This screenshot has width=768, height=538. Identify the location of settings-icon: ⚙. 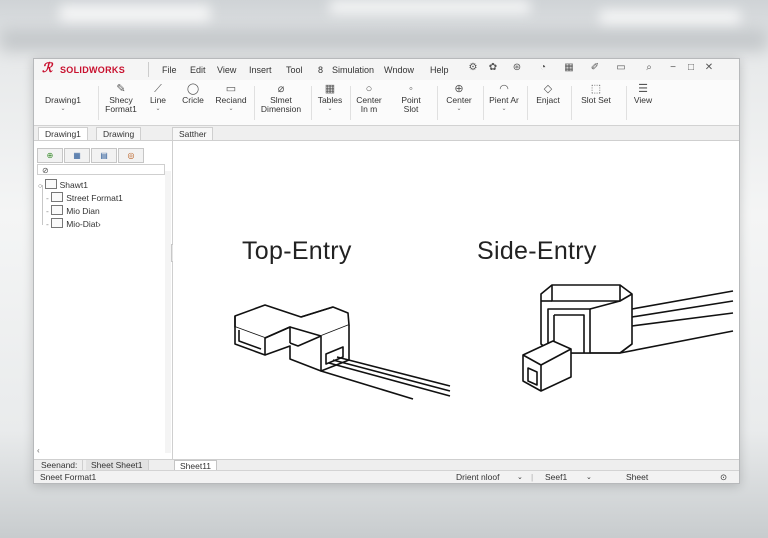
(473, 67).